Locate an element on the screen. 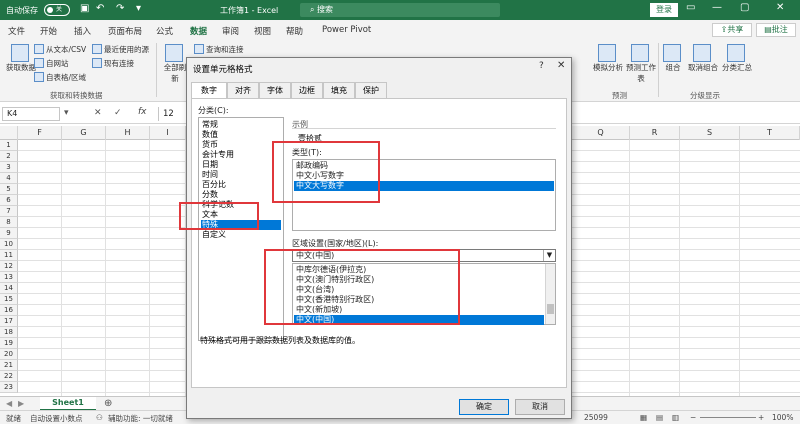  row-header: 3 is located at coordinates (9, 167).